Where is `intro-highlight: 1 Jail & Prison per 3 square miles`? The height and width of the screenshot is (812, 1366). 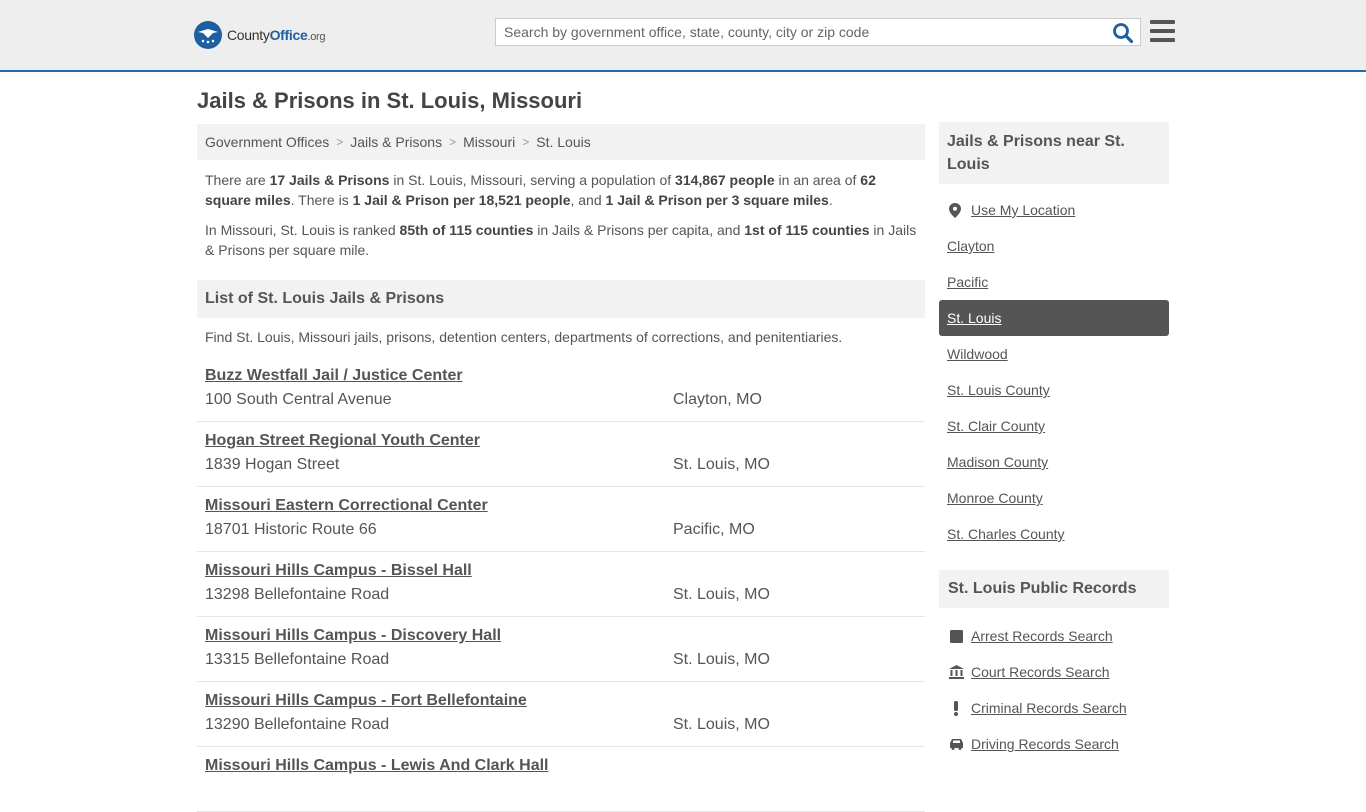
intro-highlight: 1 Jail & Prison per 3 square miles is located at coordinates (717, 200).